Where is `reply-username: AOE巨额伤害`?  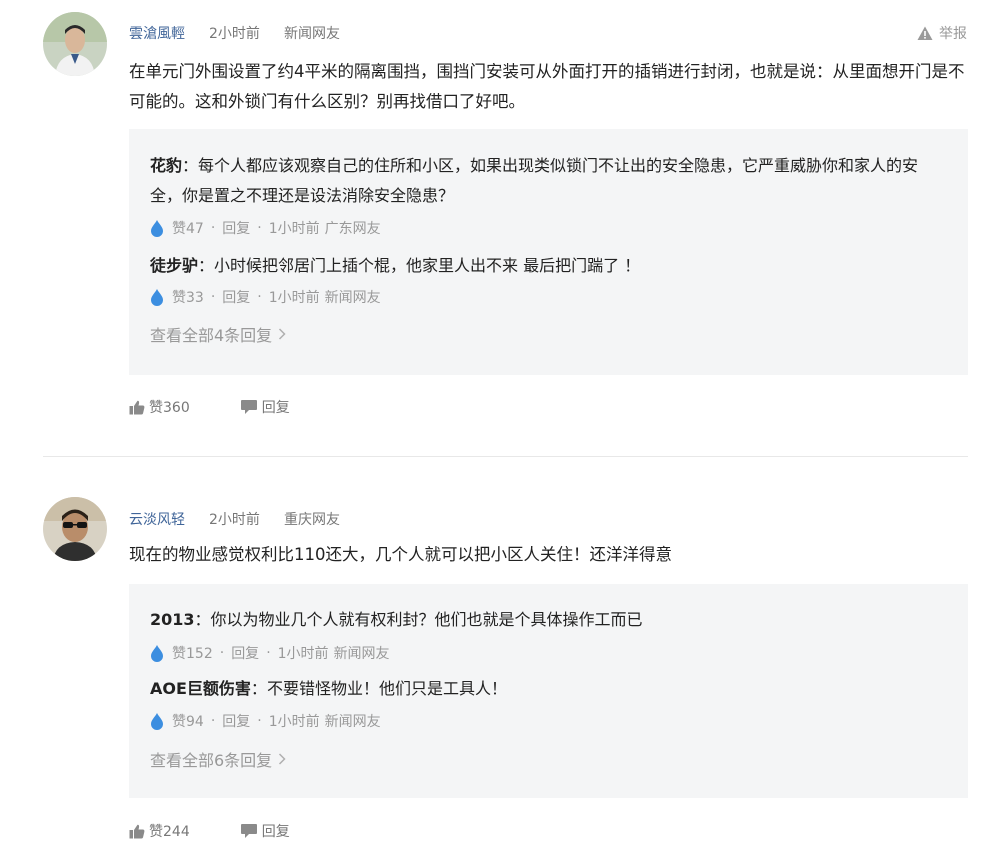 reply-username: AOE巨额伤害 is located at coordinates (200, 688).